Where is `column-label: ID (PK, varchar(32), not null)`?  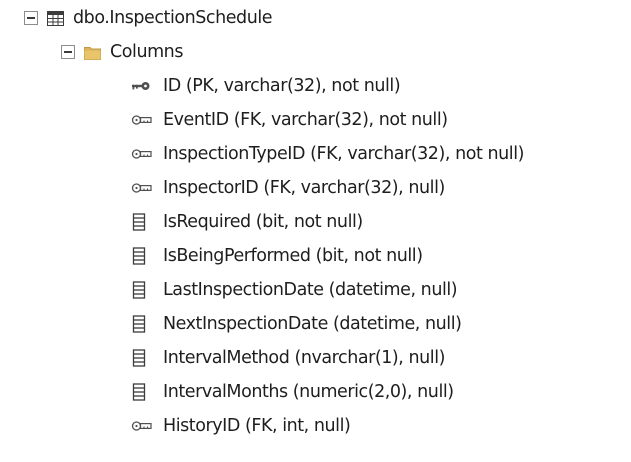
column-label: ID (PK, varchar(32), not null) is located at coordinates (282, 86).